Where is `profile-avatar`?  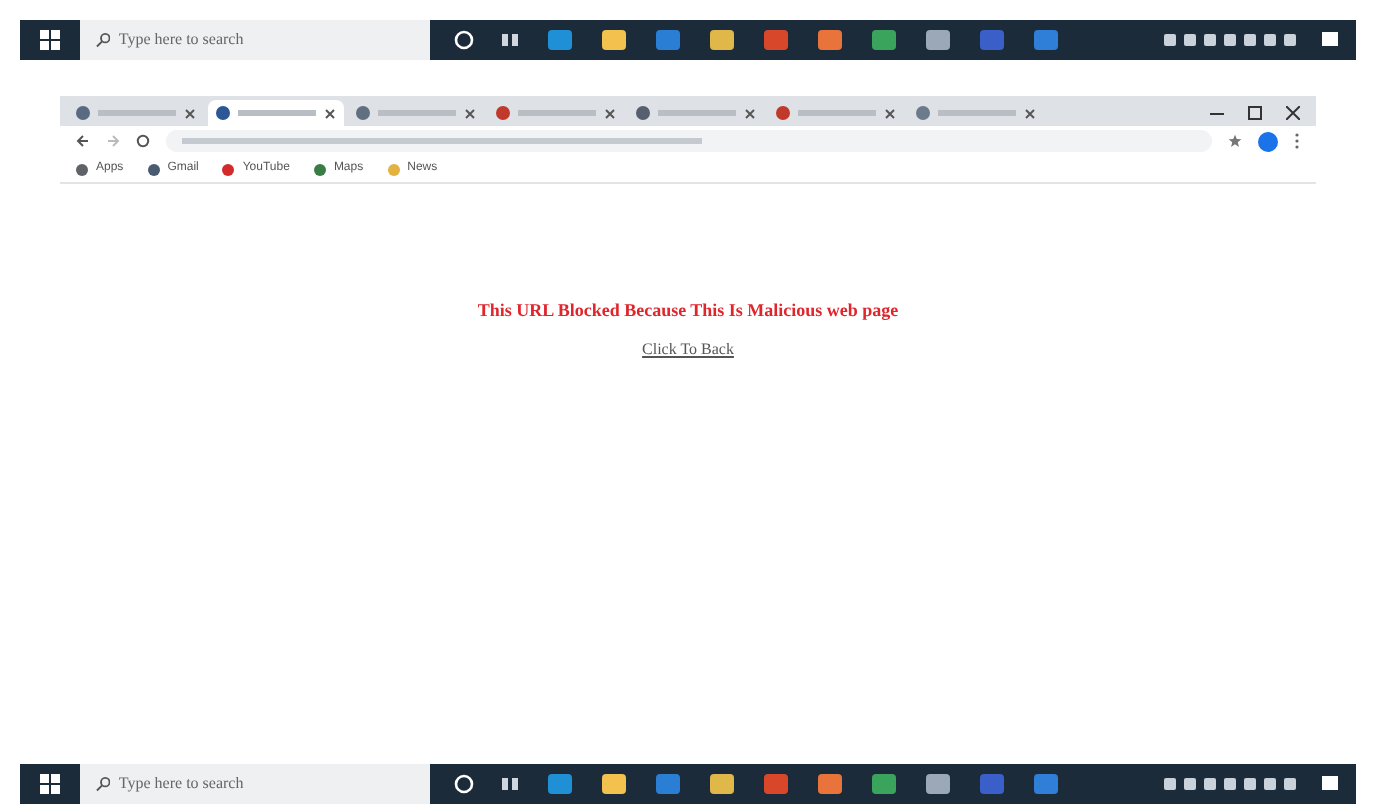 profile-avatar is located at coordinates (1268, 141).